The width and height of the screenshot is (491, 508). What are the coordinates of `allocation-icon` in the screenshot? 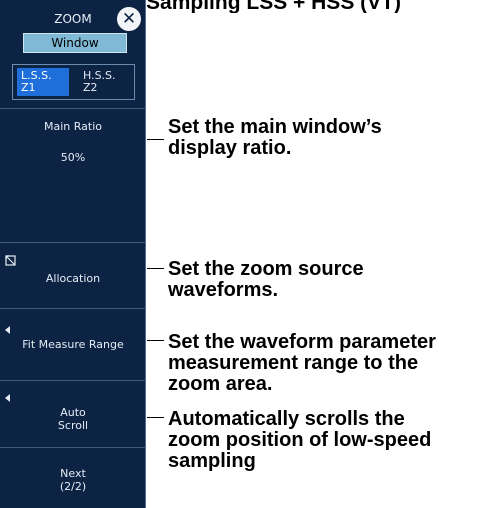 It's located at (10, 260).